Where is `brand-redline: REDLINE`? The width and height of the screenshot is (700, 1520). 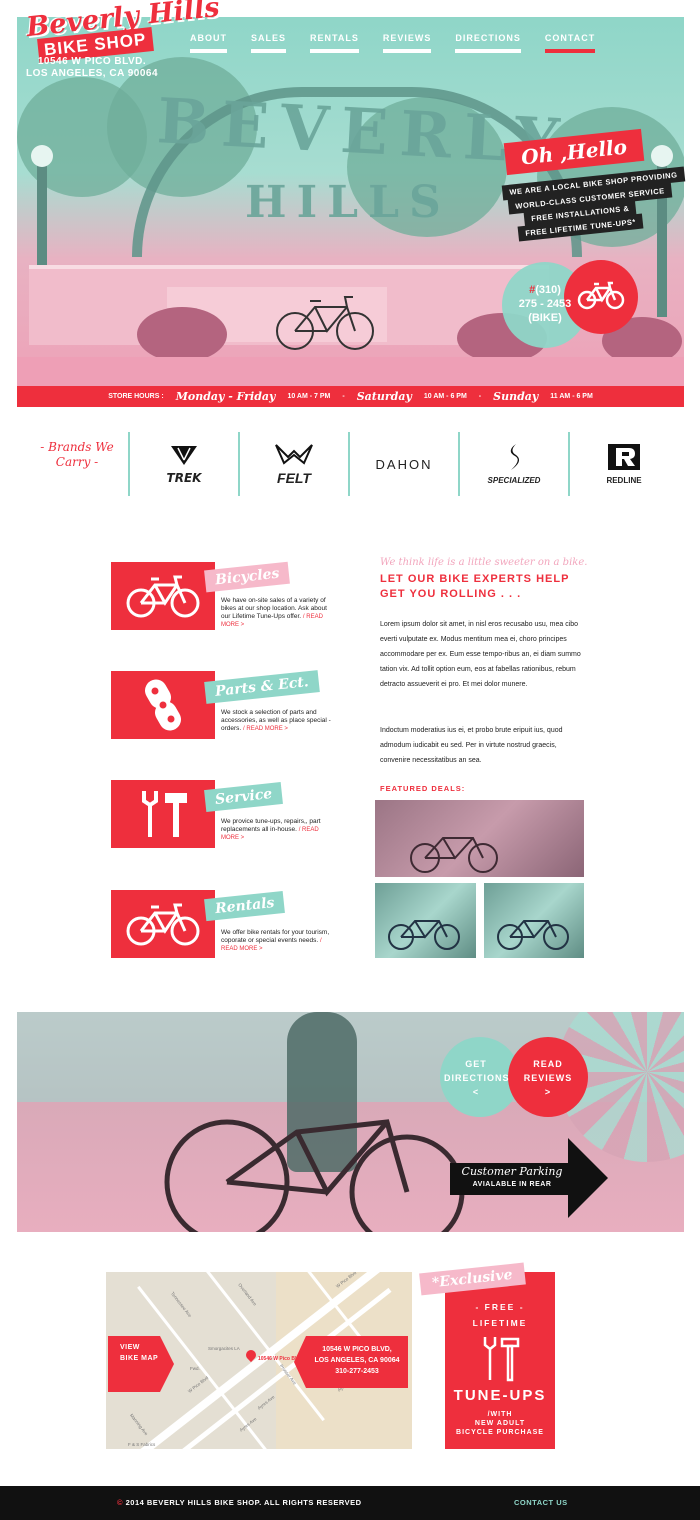 brand-redline: REDLINE is located at coordinates (623, 464).